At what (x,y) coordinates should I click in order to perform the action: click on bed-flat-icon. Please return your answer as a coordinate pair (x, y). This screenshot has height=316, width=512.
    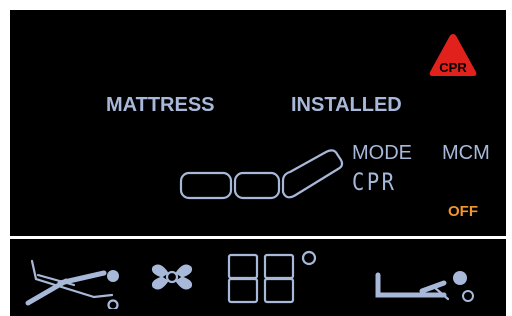
    Looking at the image, I should click on (74, 279).